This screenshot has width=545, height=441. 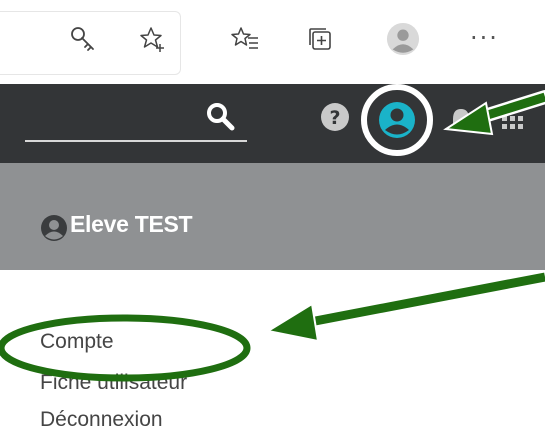 I want to click on annotation-arrow-compte, so click(x=405, y=306).